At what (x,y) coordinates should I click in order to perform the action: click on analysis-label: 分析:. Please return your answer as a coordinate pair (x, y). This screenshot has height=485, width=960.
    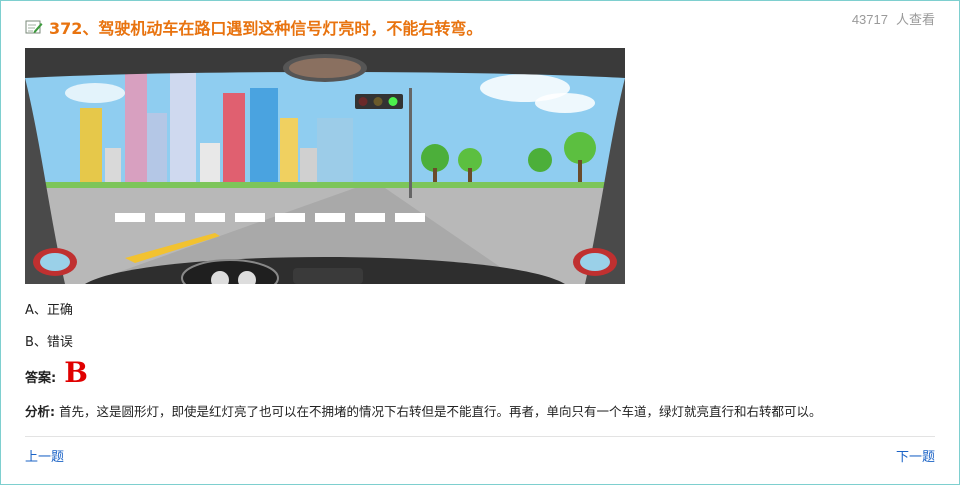
    Looking at the image, I should click on (40, 411).